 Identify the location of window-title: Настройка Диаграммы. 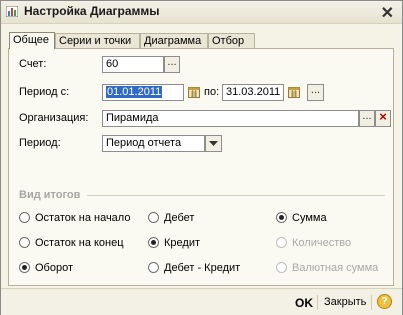
(92, 11).